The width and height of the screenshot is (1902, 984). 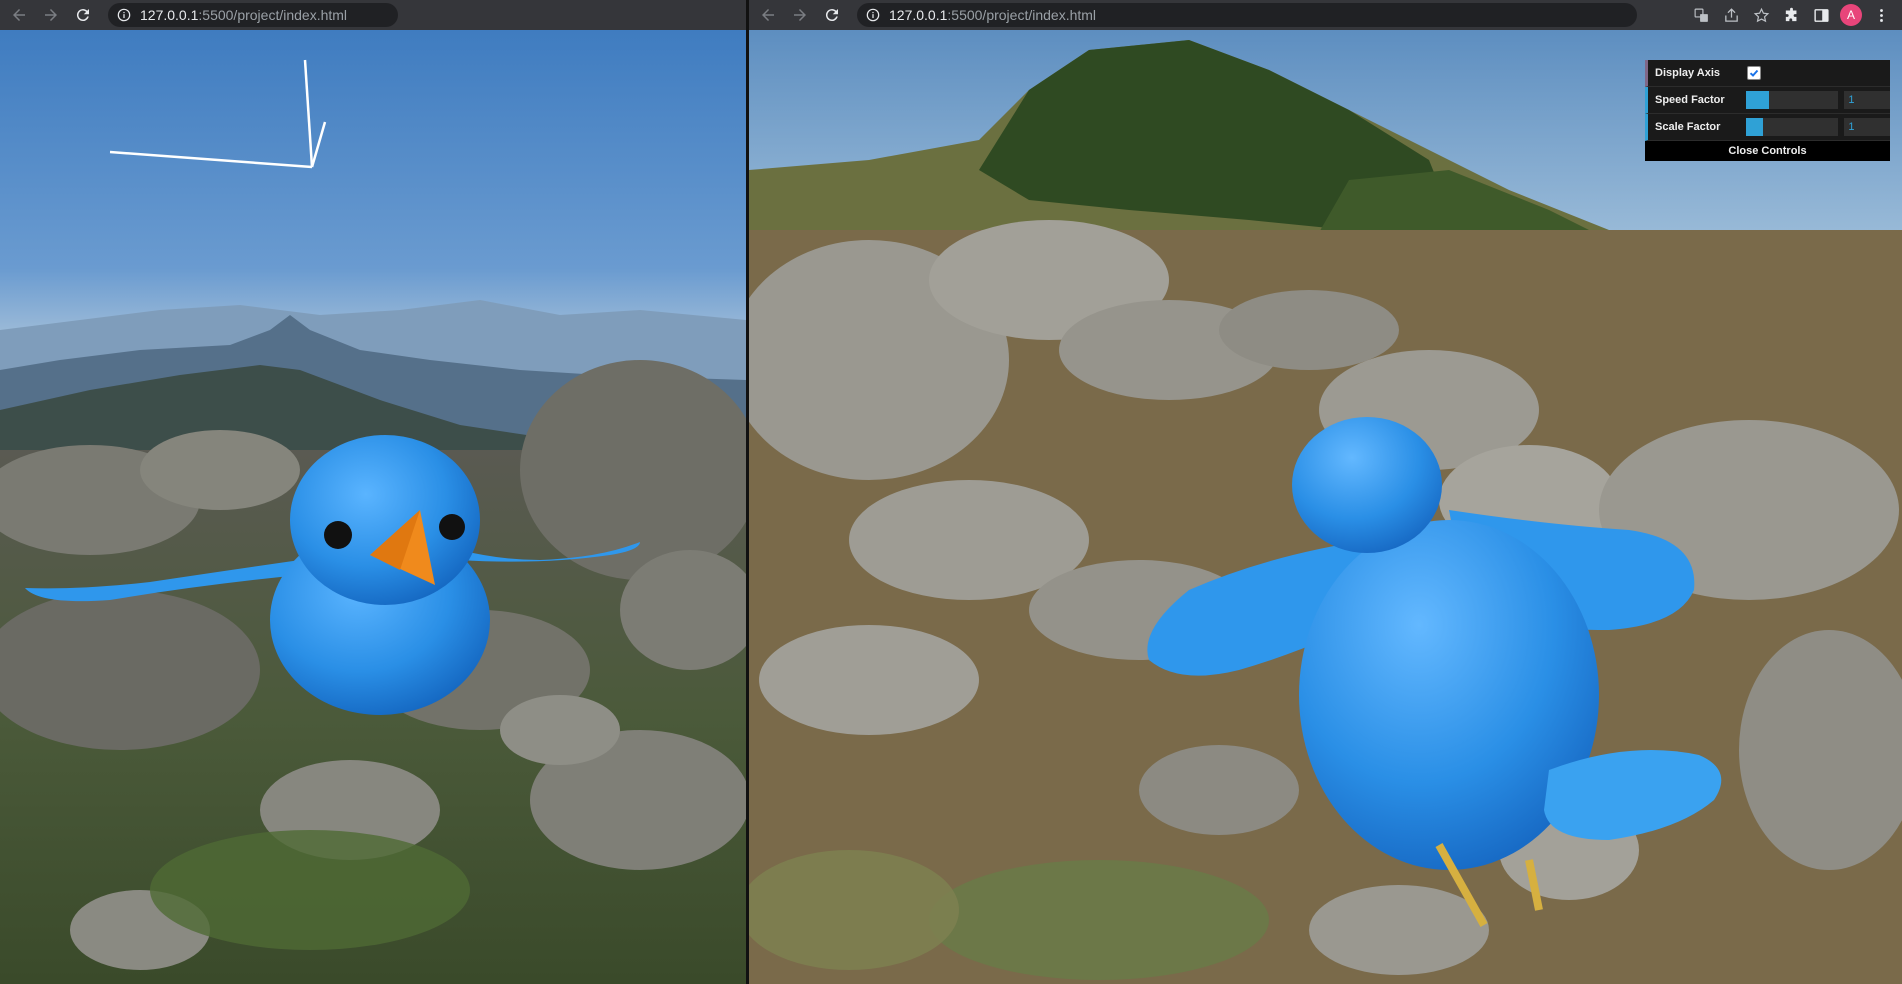 I want to click on scale-factor-slider-fill, so click(x=1754, y=127).